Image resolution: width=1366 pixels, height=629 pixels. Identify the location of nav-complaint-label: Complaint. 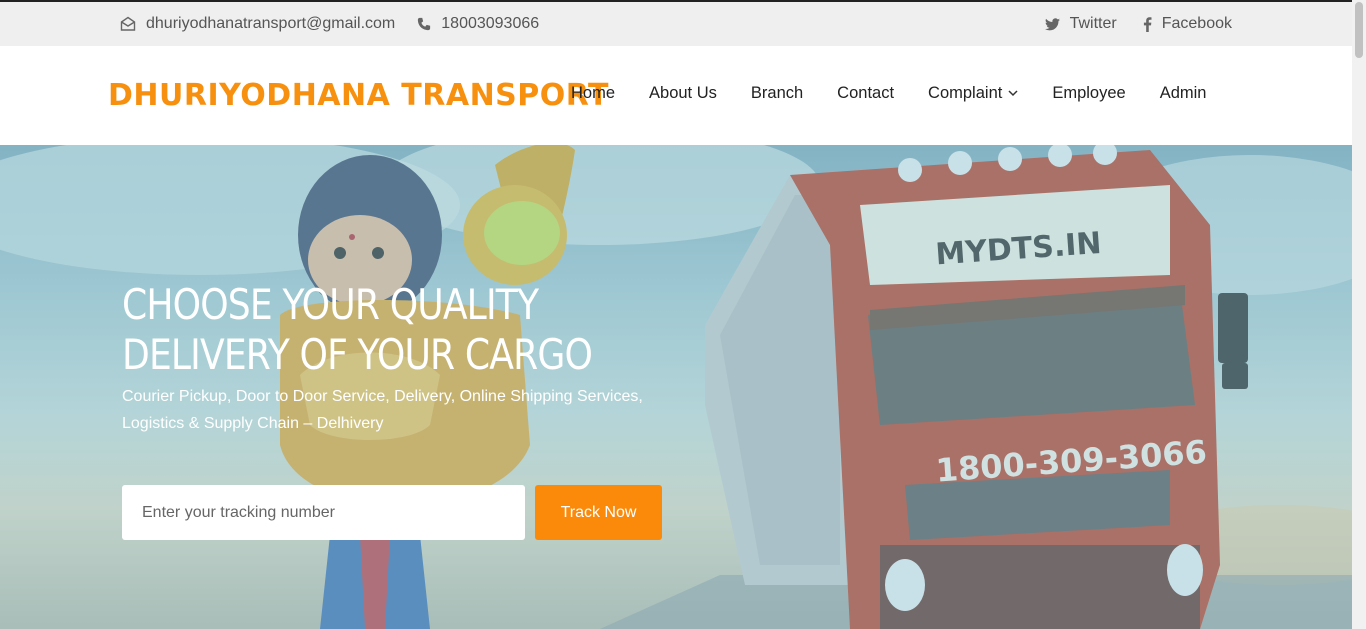
(965, 93).